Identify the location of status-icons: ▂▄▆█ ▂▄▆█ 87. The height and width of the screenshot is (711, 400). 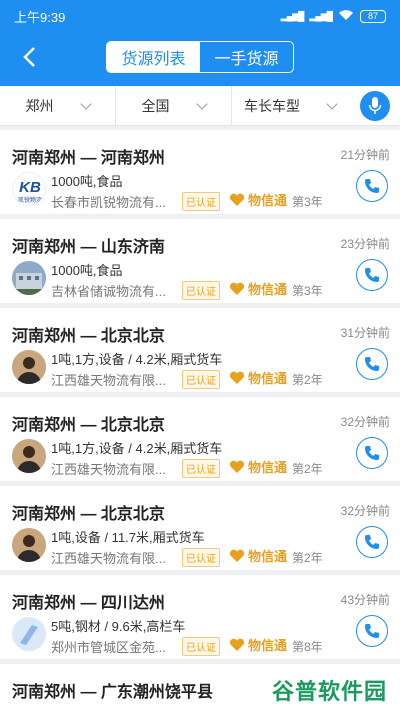
(333, 16).